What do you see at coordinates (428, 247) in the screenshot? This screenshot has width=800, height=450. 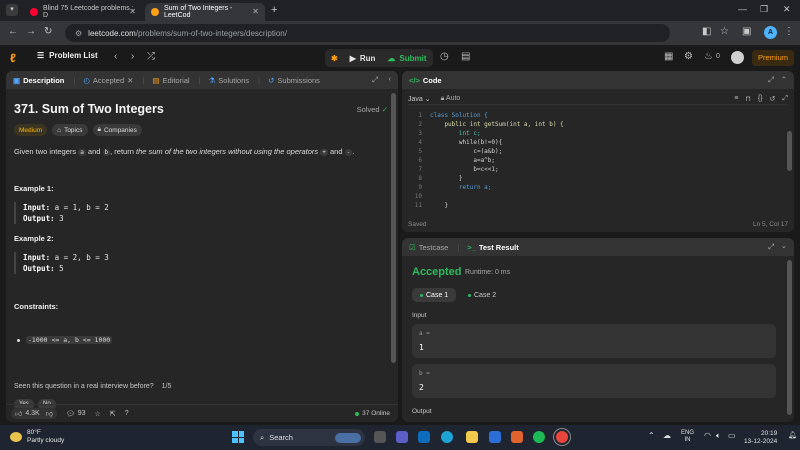 I see `tab-testcase: ☑ Testcase` at bounding box center [428, 247].